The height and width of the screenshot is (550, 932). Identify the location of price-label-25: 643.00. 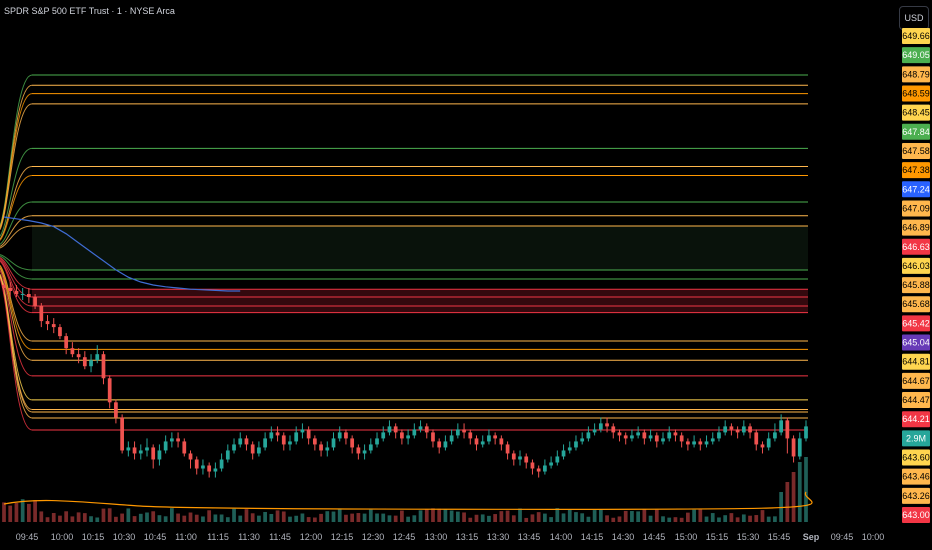
(916, 515).